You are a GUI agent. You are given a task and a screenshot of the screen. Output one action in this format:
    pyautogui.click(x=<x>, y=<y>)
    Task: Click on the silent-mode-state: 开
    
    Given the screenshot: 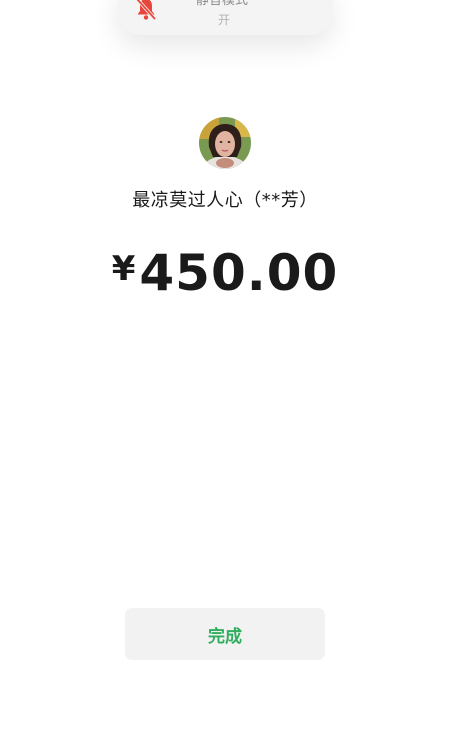 What is the action you would take?
    pyautogui.click(x=224, y=20)
    